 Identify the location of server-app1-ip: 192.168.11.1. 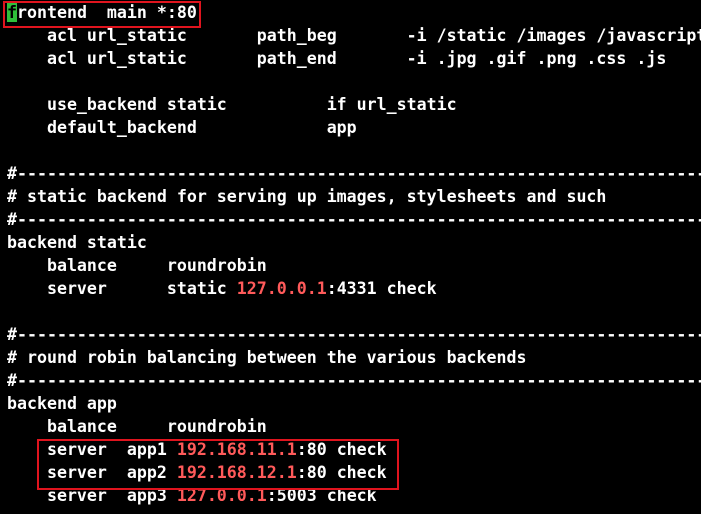
(236, 449).